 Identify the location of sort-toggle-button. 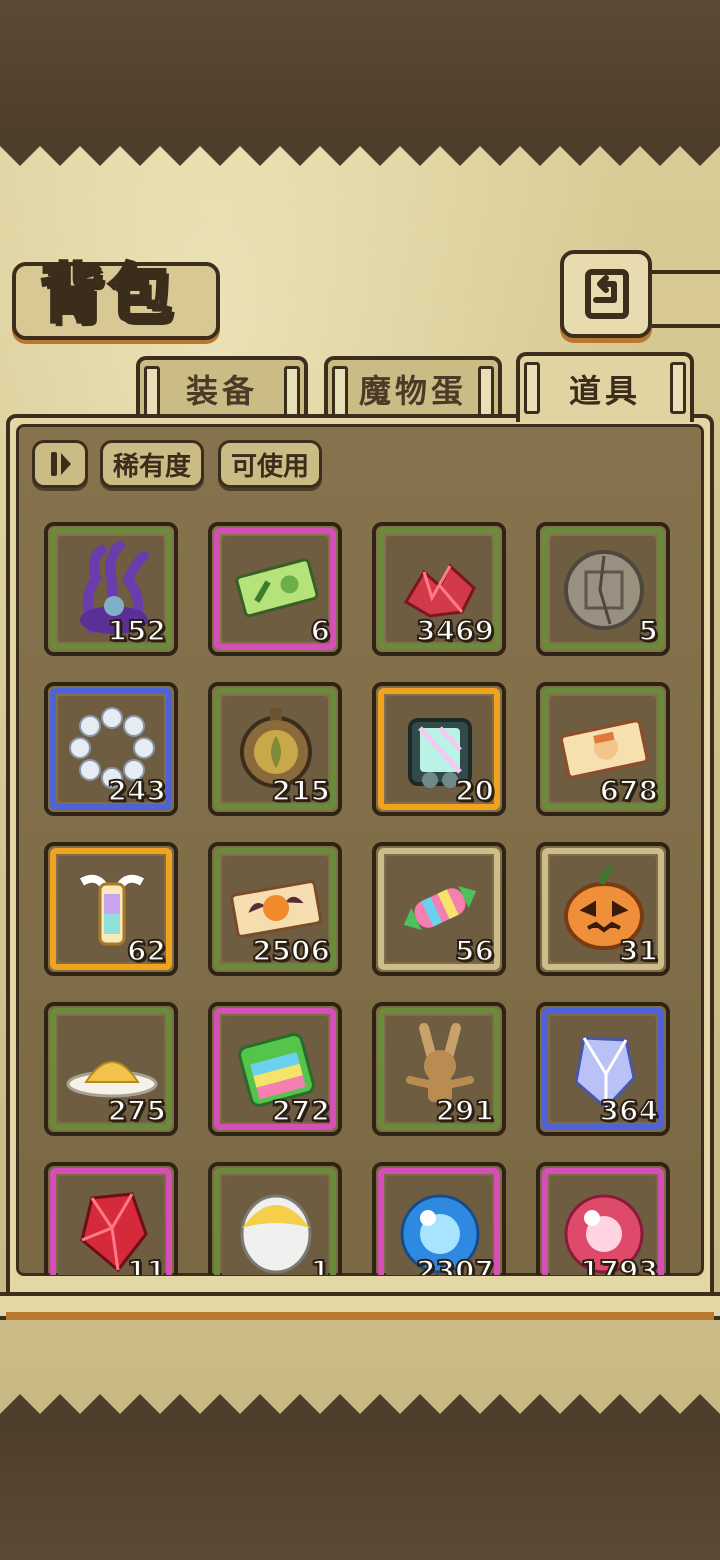
(60, 464).